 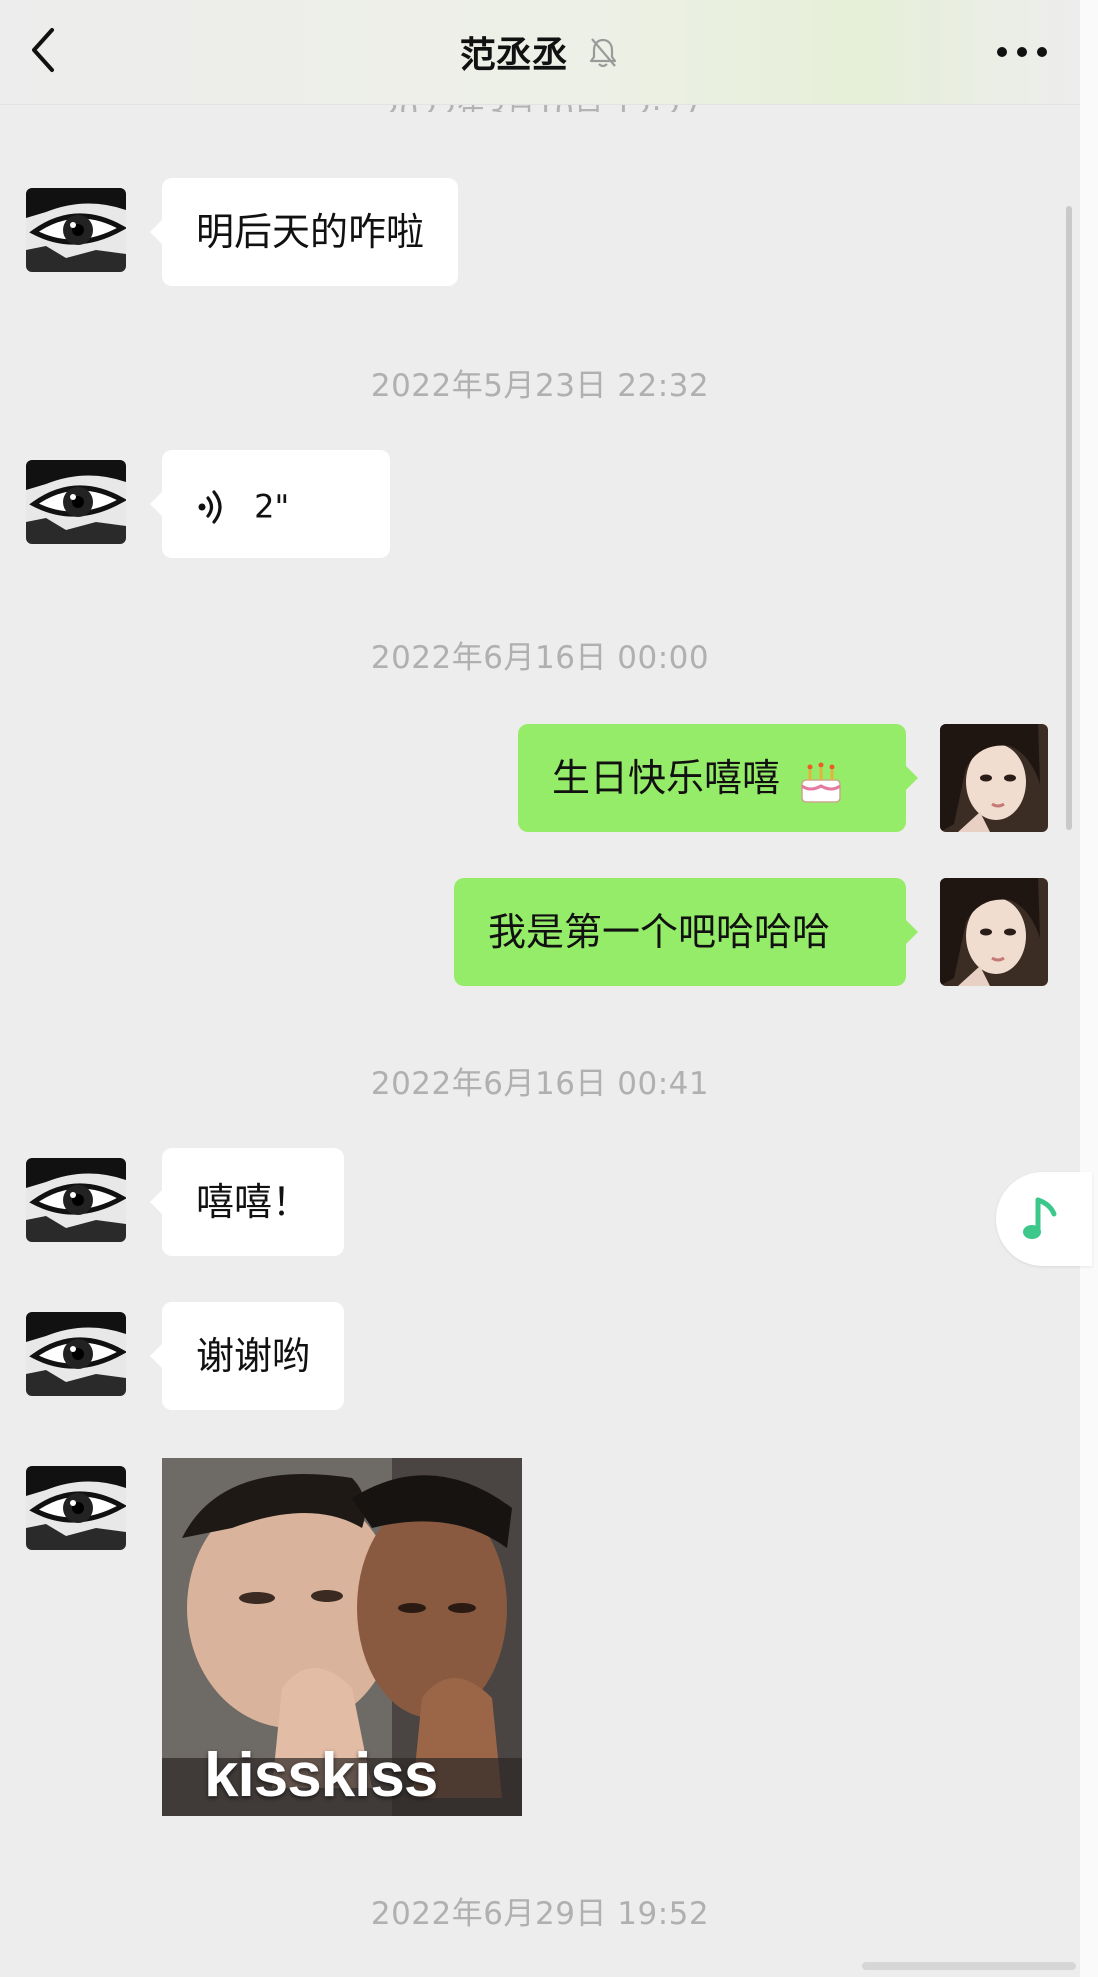 I want to click on more-button, so click(x=1022, y=52).